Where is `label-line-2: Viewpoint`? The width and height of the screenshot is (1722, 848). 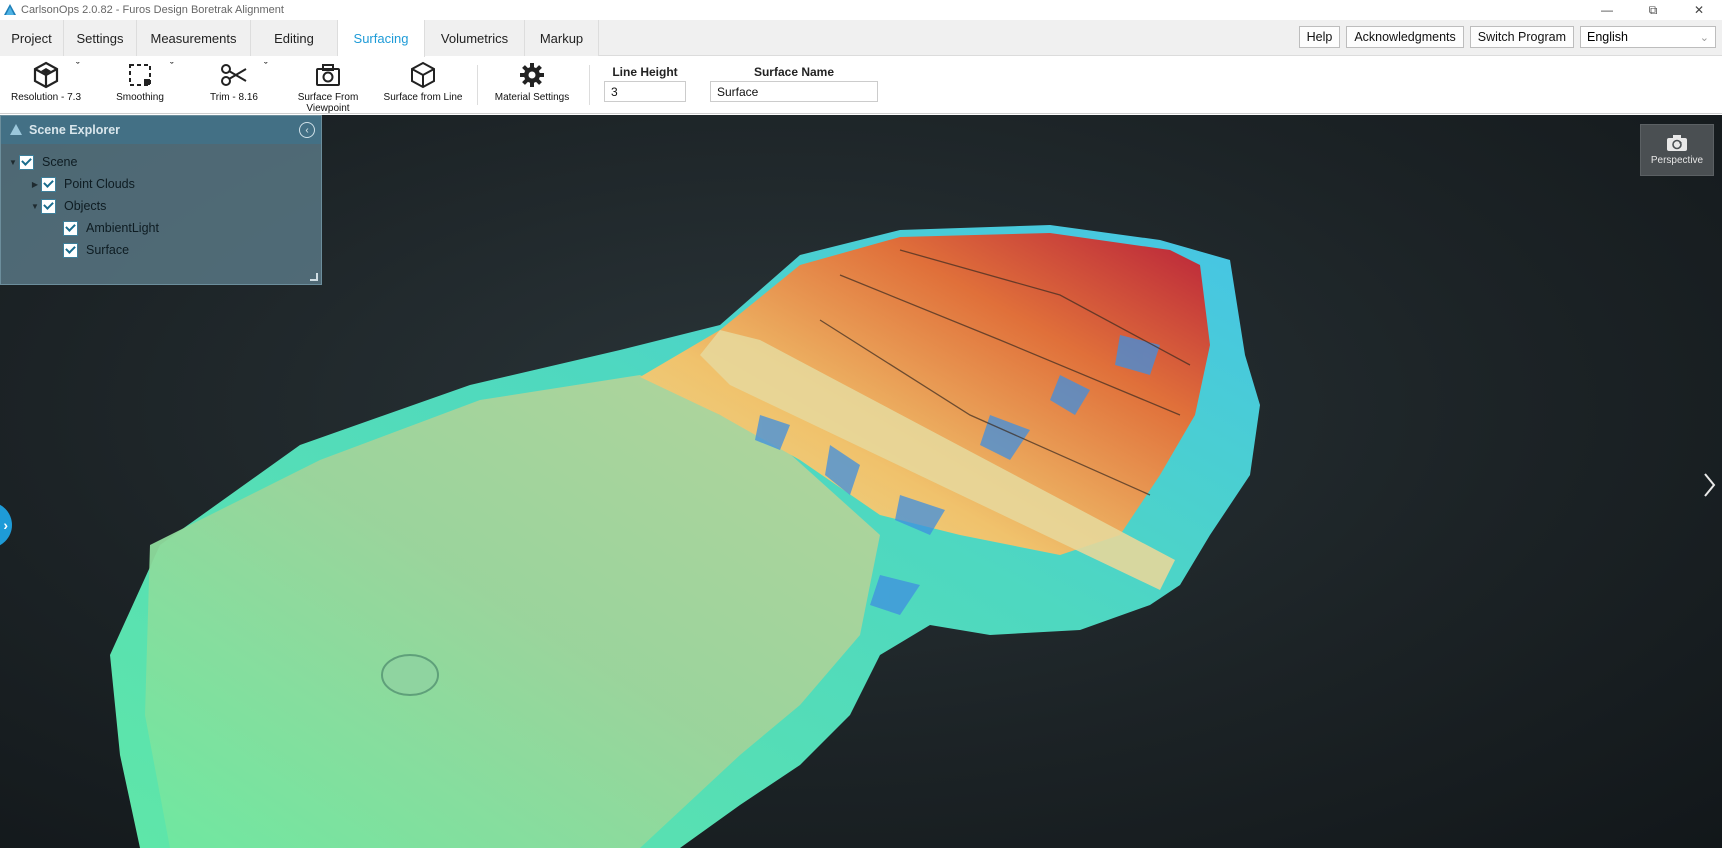 label-line-2: Viewpoint is located at coordinates (328, 108).